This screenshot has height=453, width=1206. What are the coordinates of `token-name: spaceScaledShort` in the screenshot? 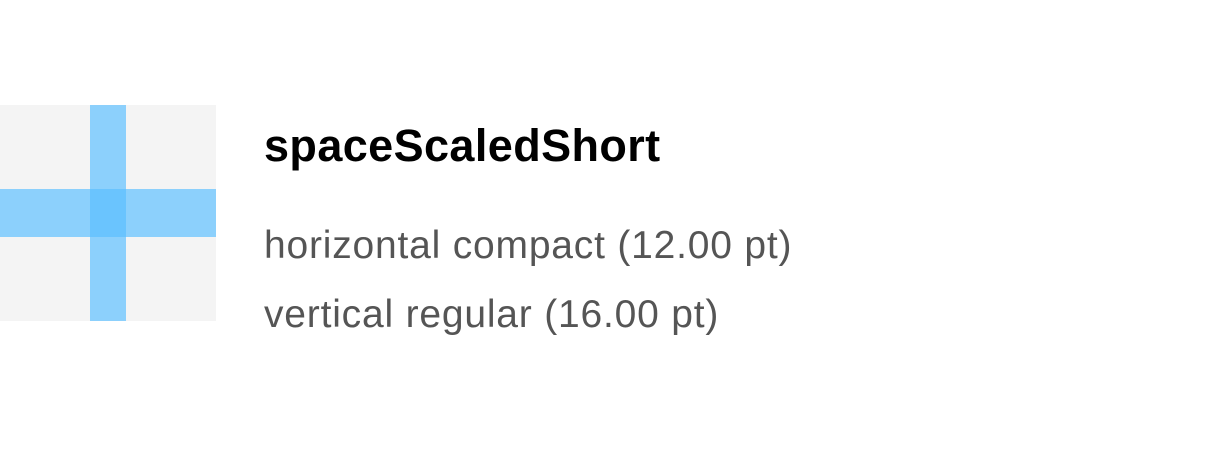 It's located at (462, 145).